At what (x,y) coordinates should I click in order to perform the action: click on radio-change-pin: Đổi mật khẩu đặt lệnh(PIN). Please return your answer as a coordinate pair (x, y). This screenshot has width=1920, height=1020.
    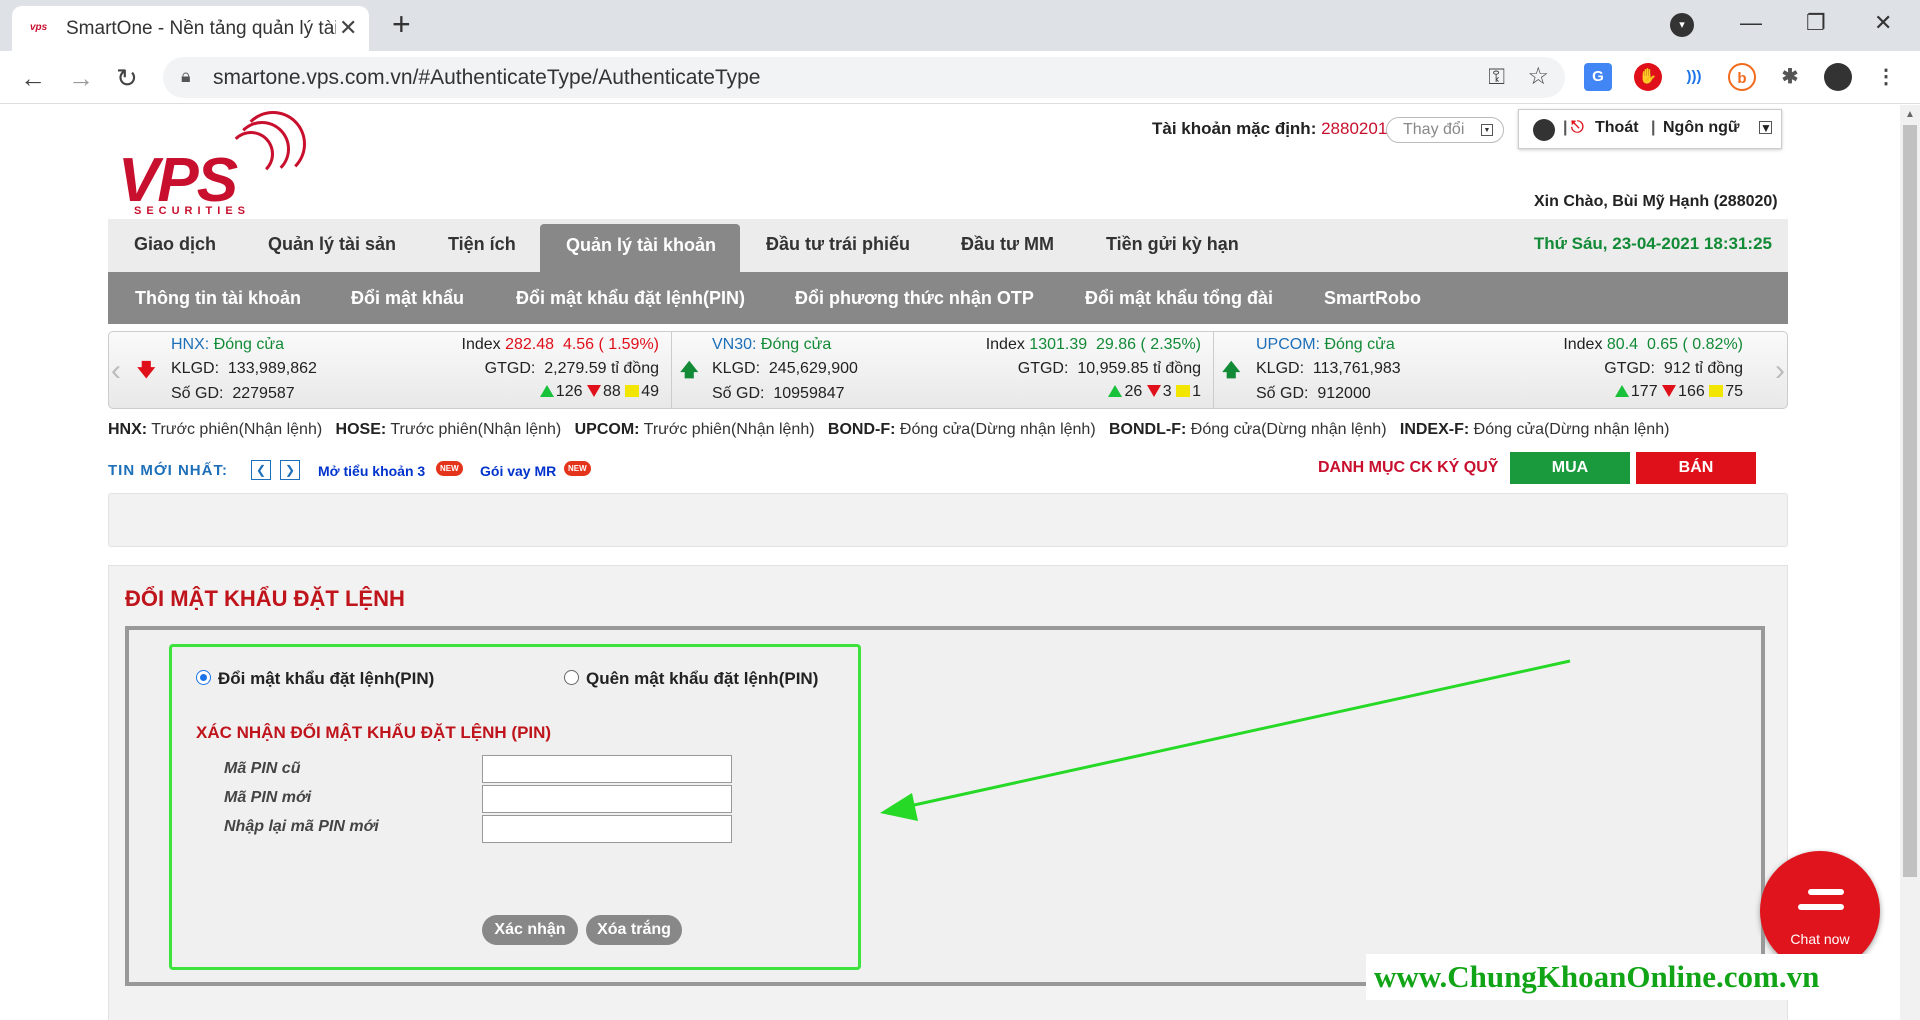
    Looking at the image, I should click on (315, 679).